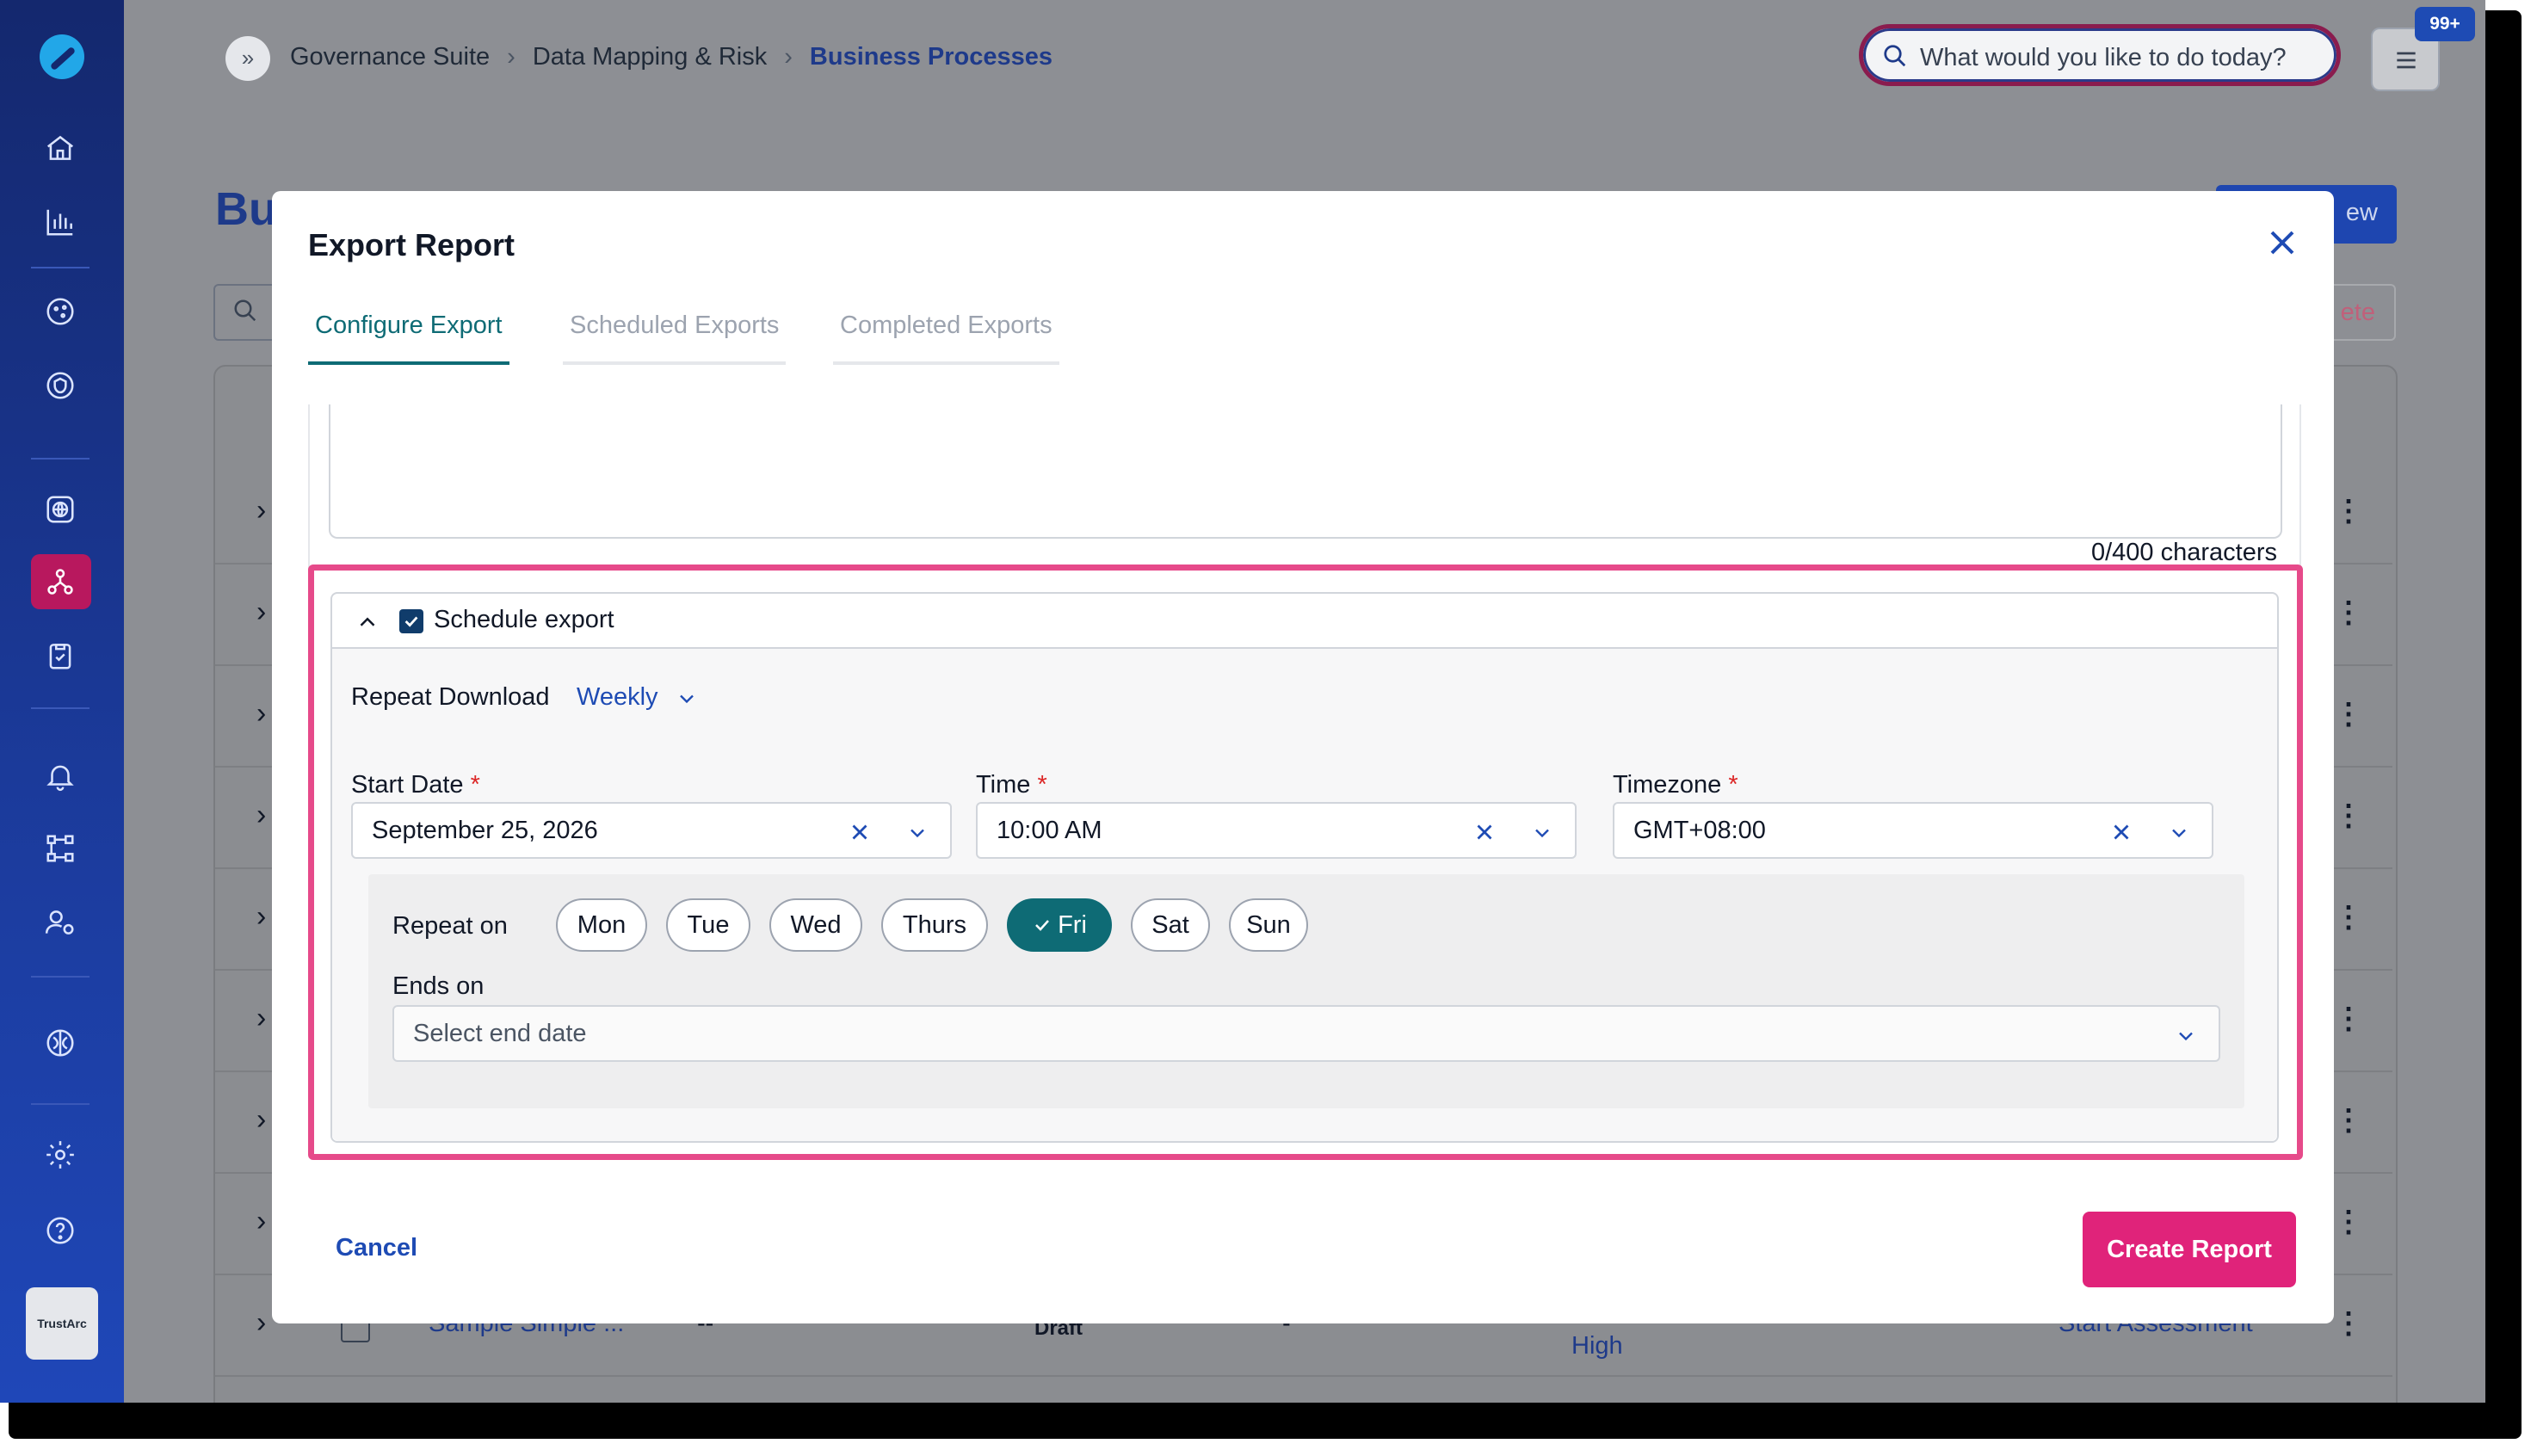 The image size is (2537, 1456). I want to click on chevron-up-icon, so click(367, 622).